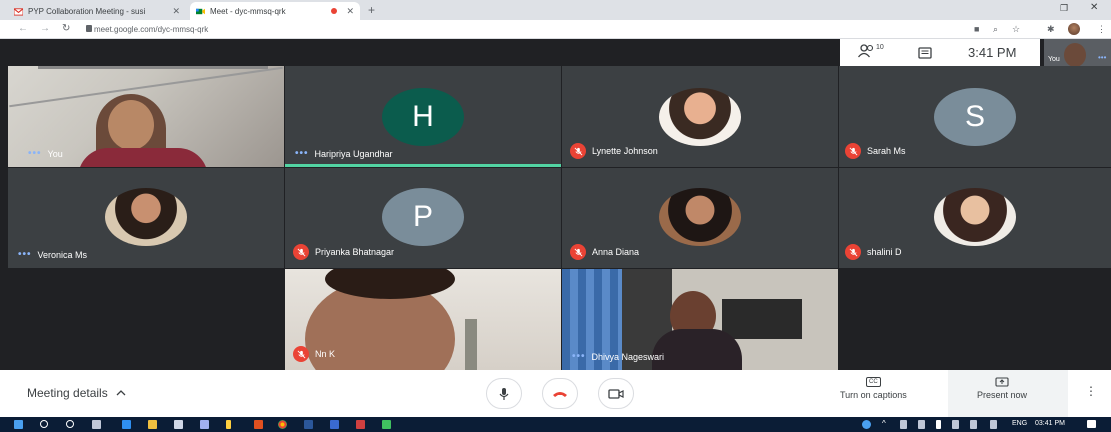 The width and height of the screenshot is (1111, 432). I want to click on meet-icon, so click(200, 11).